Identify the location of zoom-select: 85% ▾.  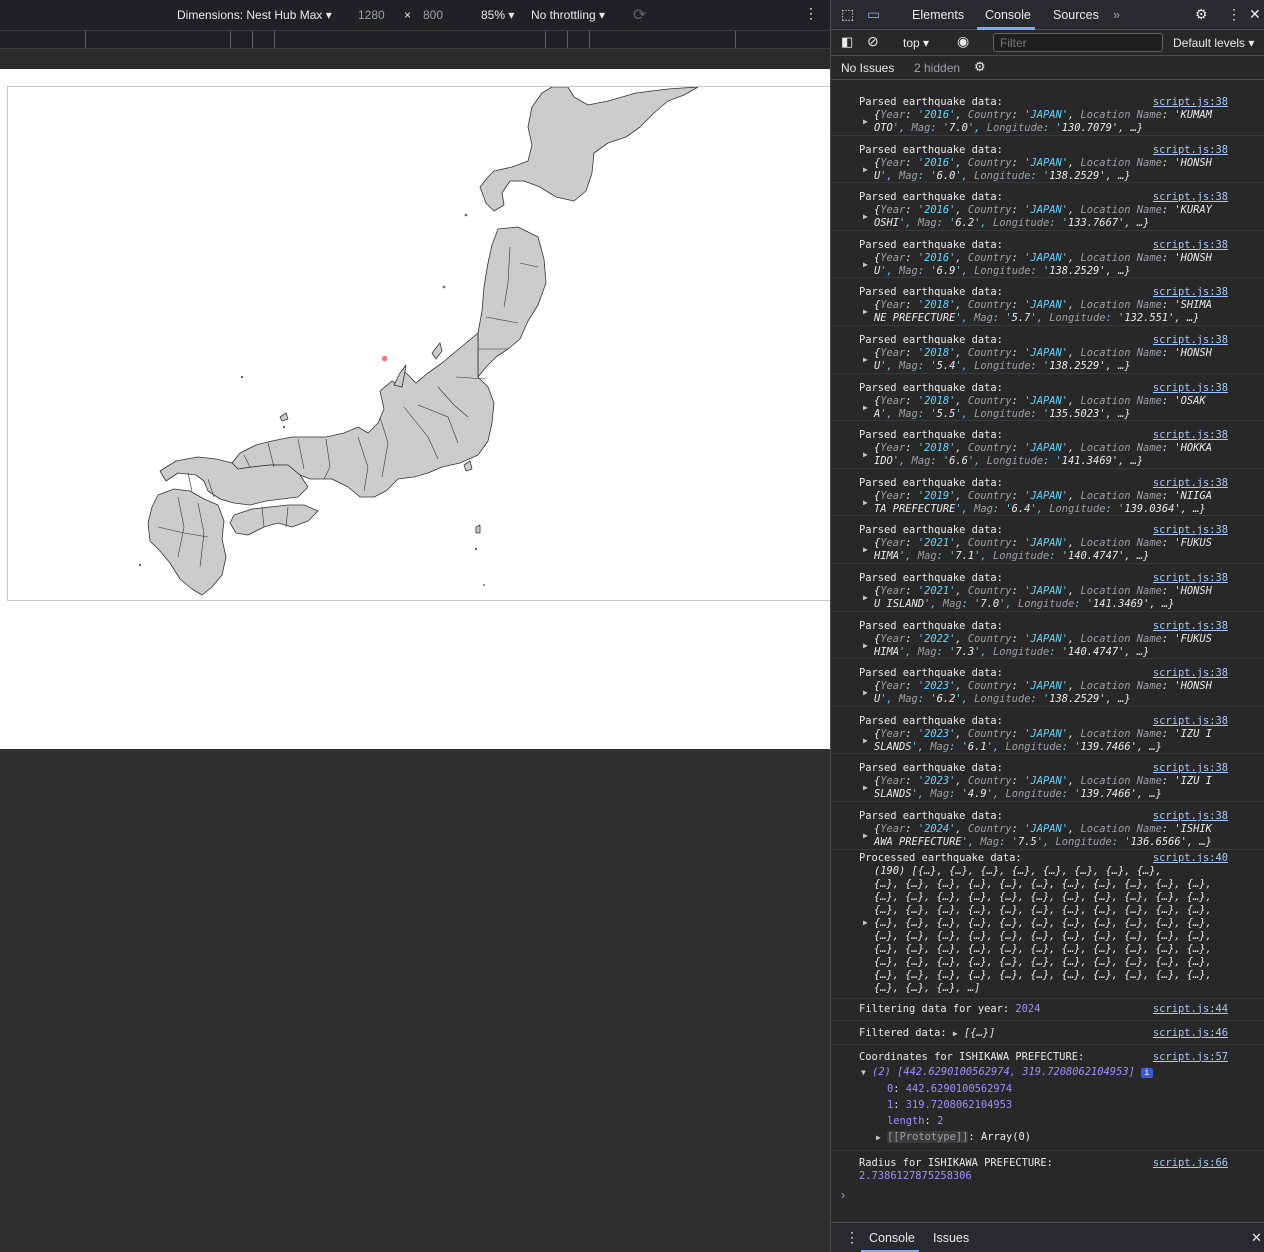
(497, 15).